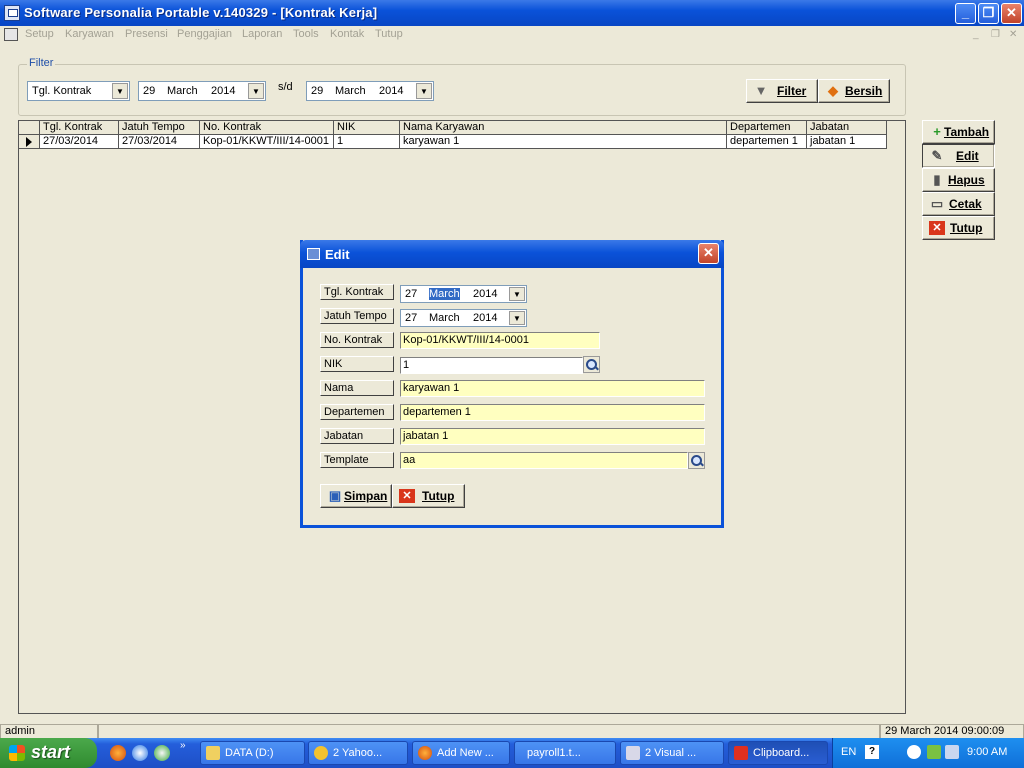 Image resolution: width=1024 pixels, height=768 pixels. I want to click on edit-button: ✎ Edit, so click(958, 156).